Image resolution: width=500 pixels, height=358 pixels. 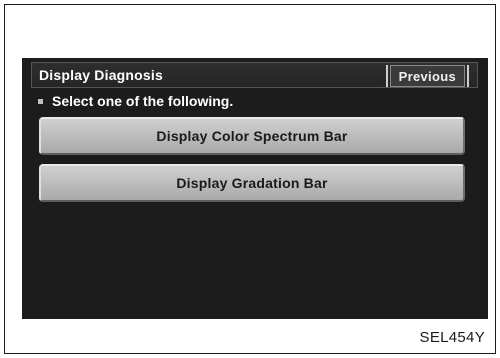 What do you see at coordinates (452, 337) in the screenshot?
I see `figure-code: SEL454Y` at bounding box center [452, 337].